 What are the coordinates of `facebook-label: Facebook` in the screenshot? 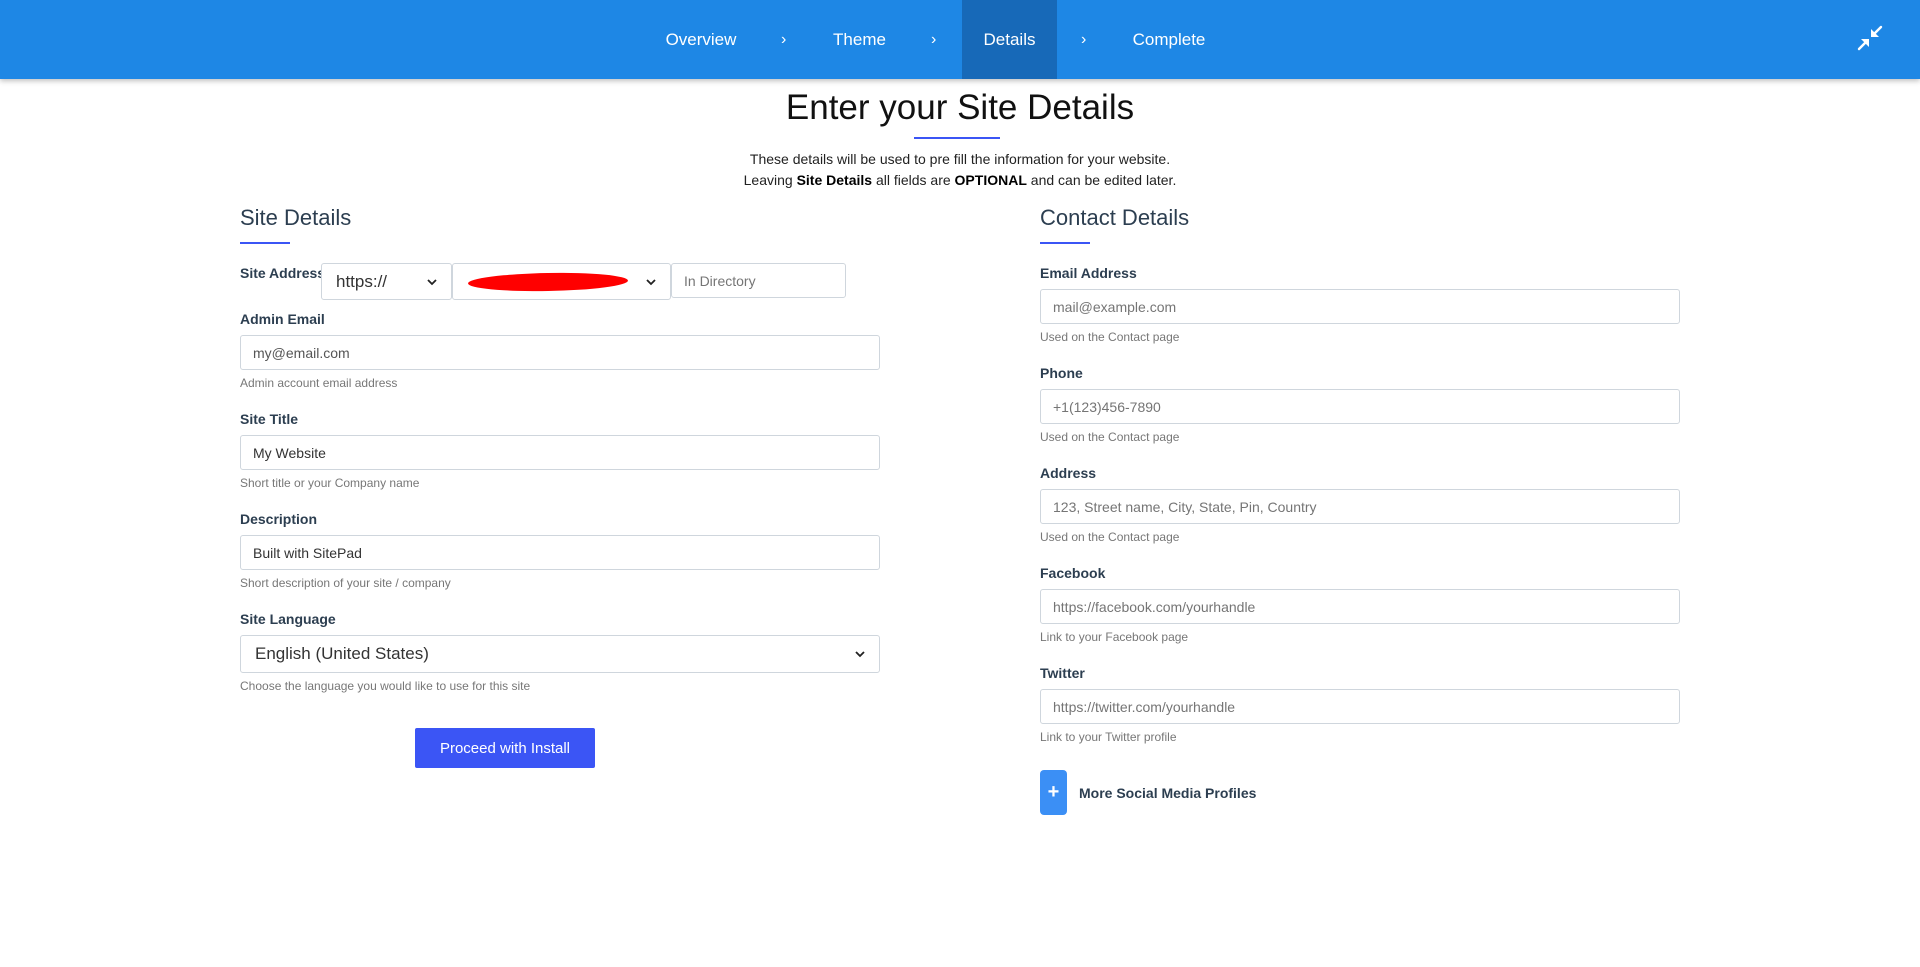 It's located at (1073, 573).